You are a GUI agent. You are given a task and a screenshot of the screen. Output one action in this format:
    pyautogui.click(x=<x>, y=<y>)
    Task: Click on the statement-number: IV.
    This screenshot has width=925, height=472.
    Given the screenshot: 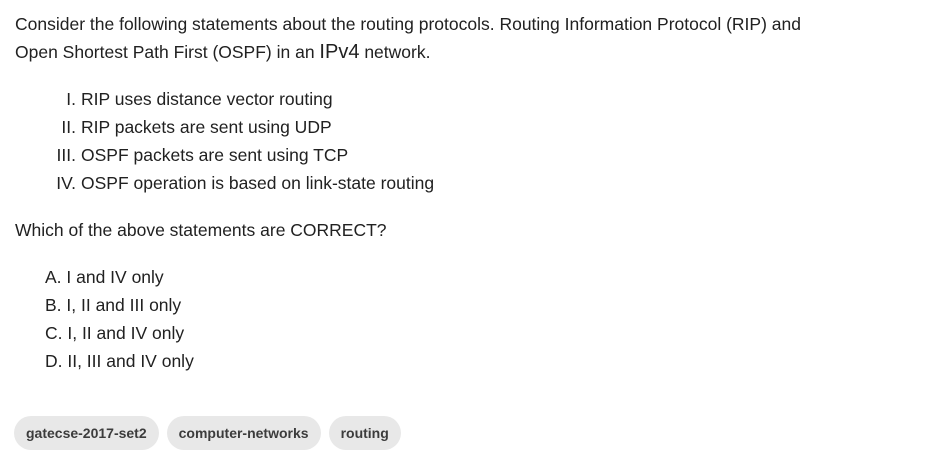 What is the action you would take?
    pyautogui.click(x=66, y=183)
    